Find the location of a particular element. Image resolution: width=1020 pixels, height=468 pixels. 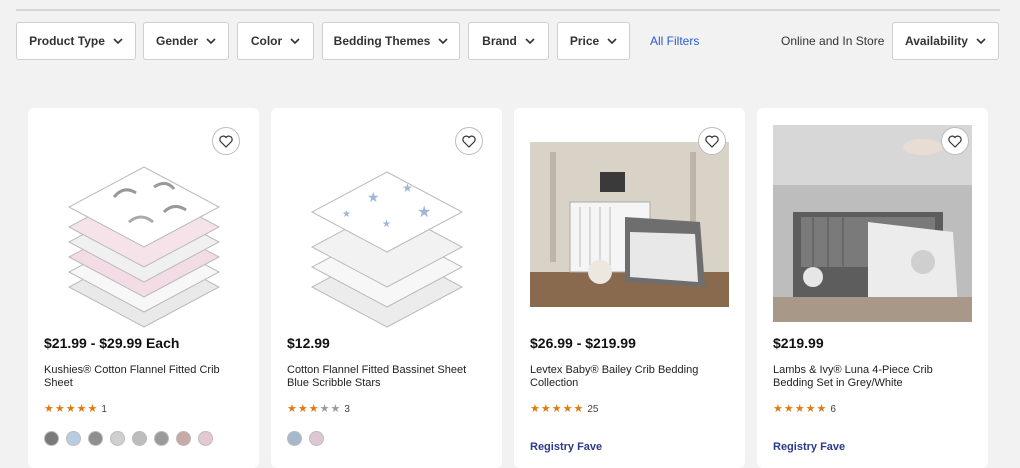

all-filters-link: All Filters is located at coordinates (674, 41).